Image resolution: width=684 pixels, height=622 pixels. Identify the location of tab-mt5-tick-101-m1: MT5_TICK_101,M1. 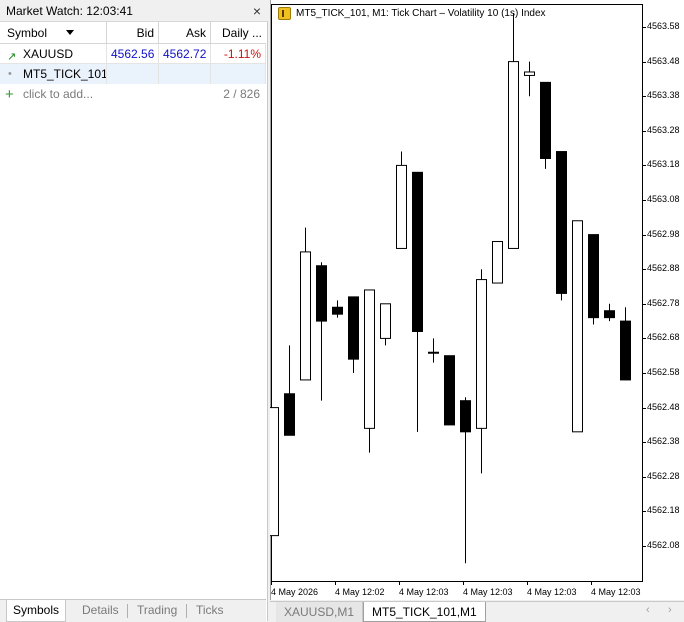
(424, 612).